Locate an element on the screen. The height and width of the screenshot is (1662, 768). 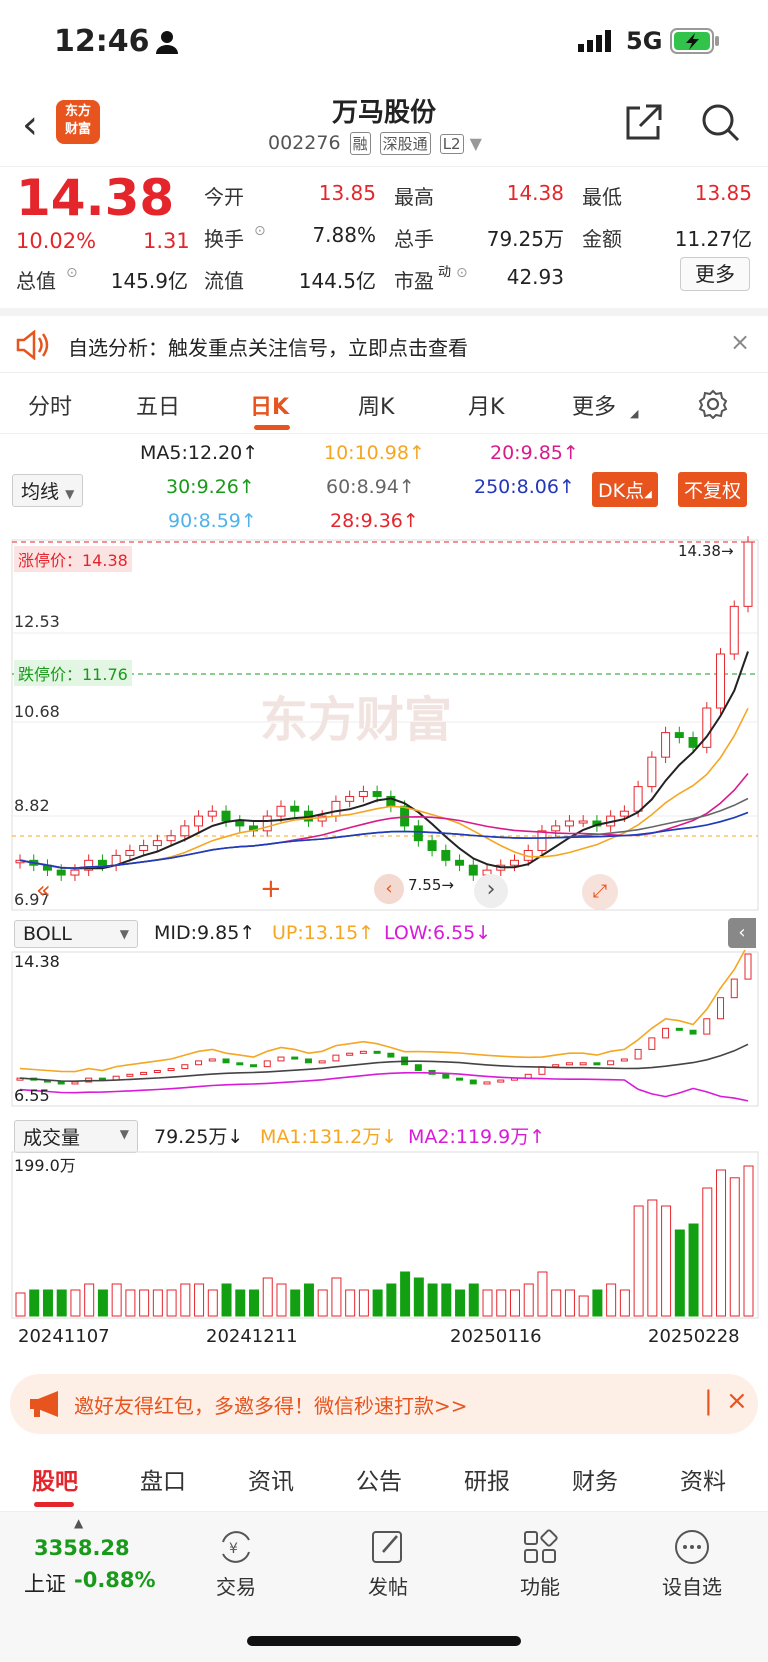
boll-up: UP:13.15↑ is located at coordinates (323, 933).